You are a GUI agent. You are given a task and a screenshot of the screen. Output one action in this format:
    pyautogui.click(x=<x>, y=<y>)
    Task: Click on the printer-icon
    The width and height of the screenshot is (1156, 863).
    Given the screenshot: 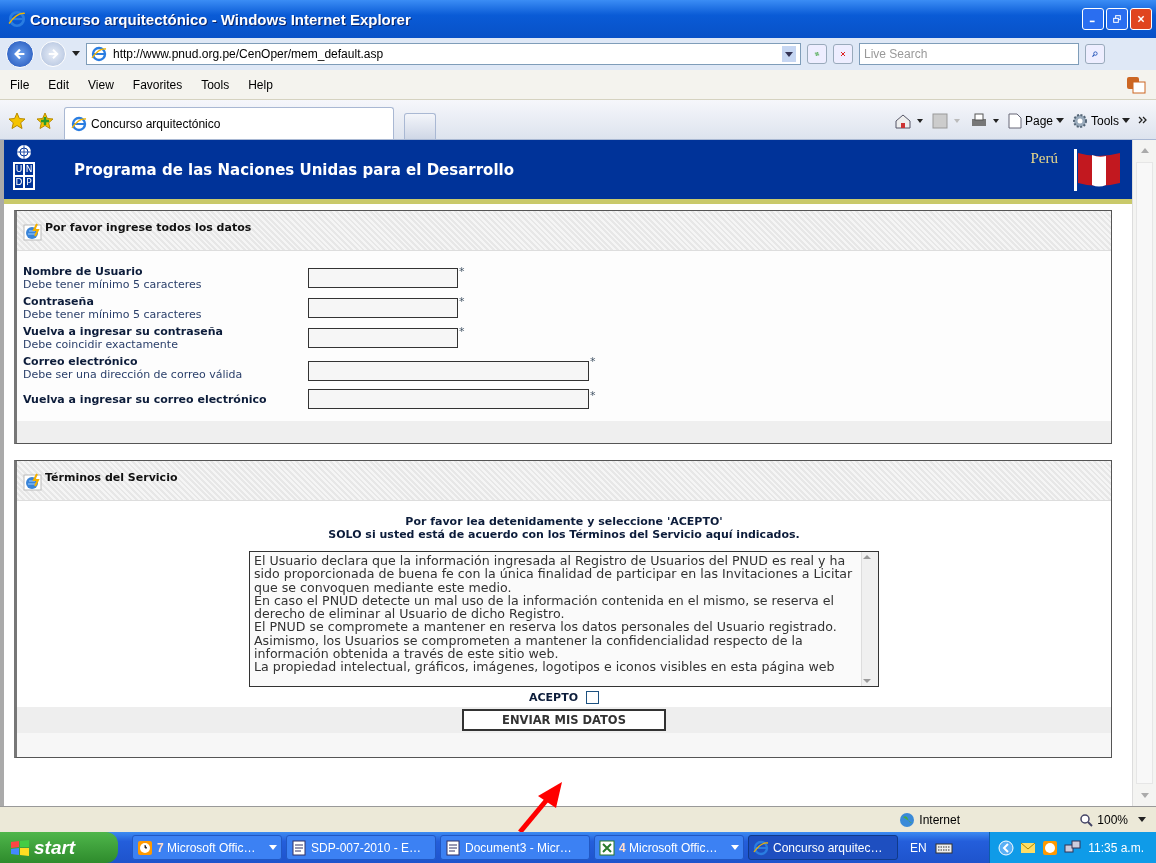 What is the action you would take?
    pyautogui.click(x=984, y=121)
    